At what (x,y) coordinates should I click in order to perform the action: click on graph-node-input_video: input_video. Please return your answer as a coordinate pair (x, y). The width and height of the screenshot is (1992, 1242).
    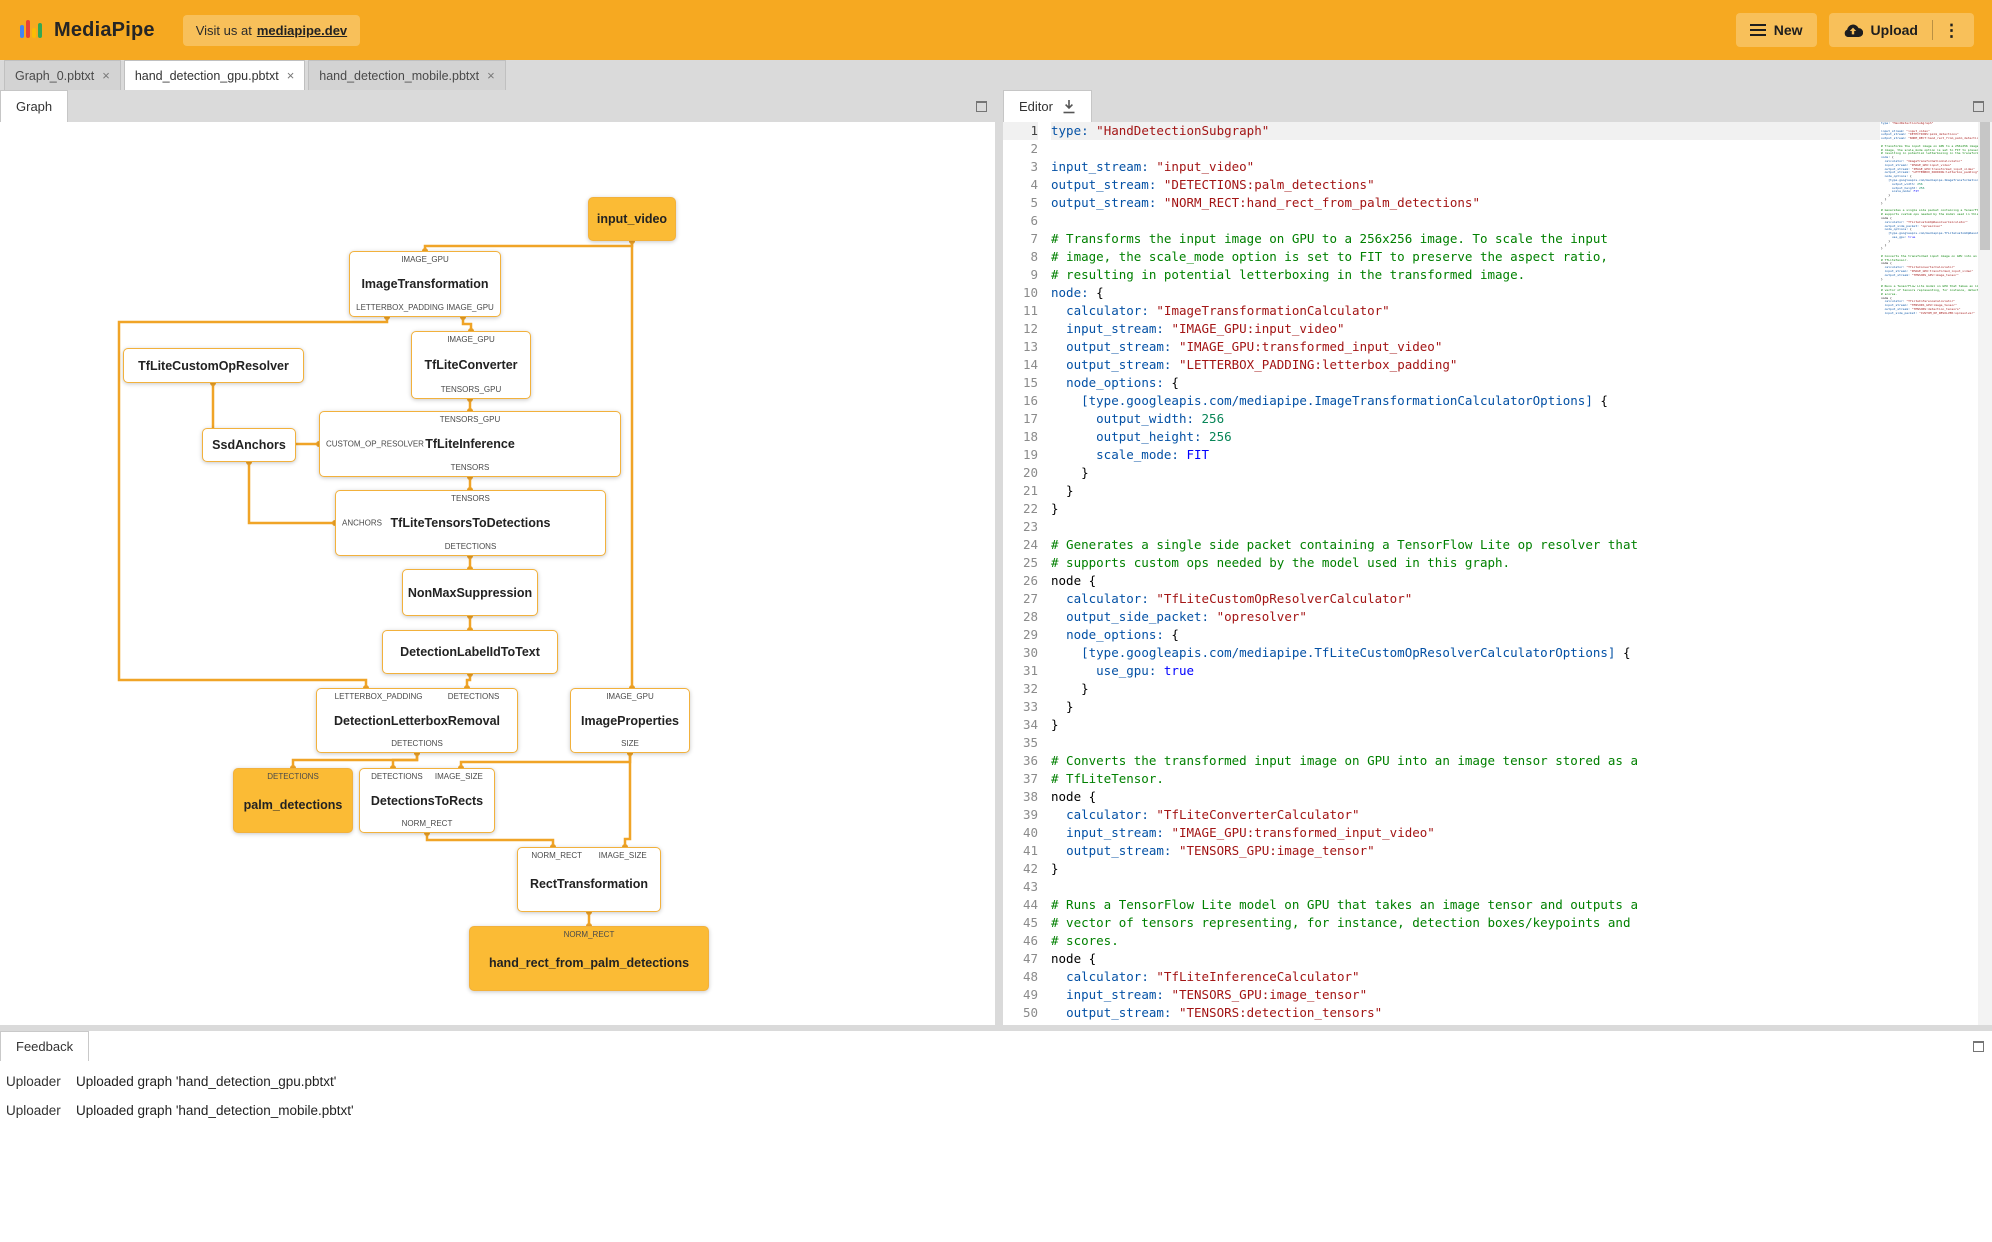
    Looking at the image, I should click on (632, 219).